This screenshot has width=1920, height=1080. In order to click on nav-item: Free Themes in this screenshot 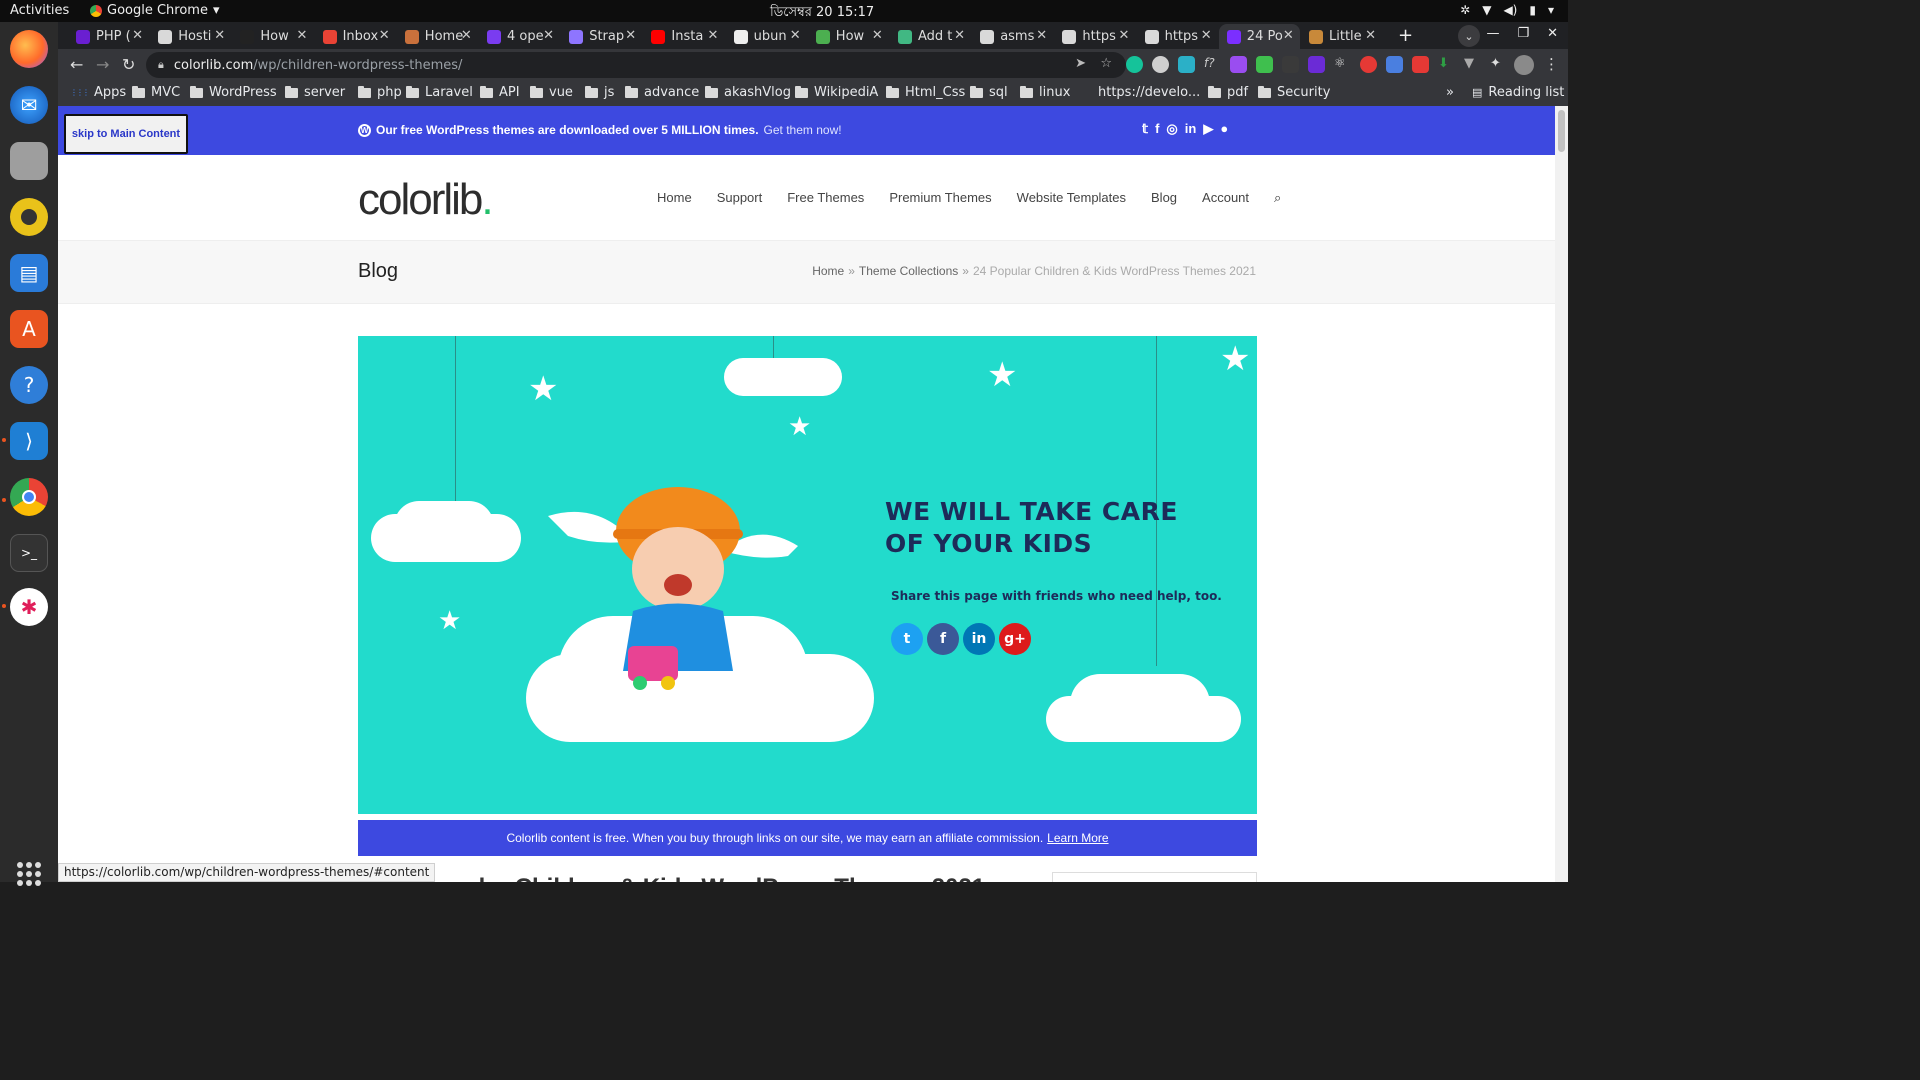, I will do `click(825, 198)`.